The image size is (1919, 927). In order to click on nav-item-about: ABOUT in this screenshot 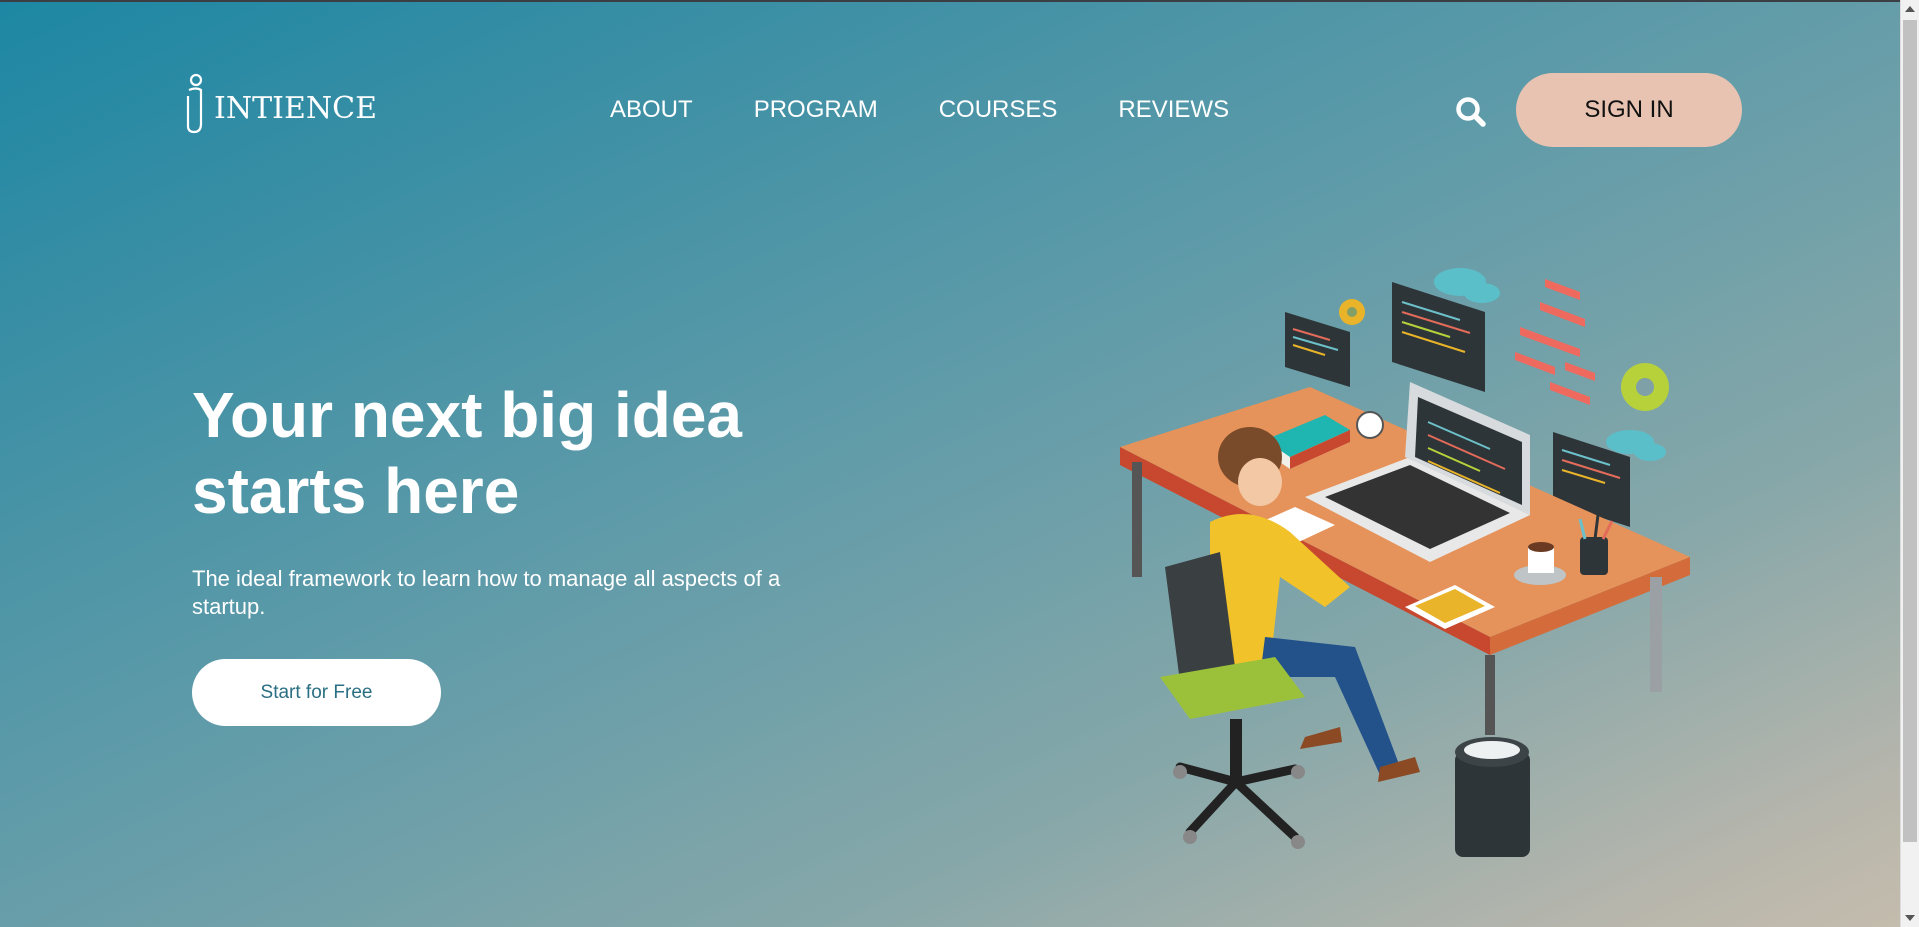, I will do `click(651, 110)`.